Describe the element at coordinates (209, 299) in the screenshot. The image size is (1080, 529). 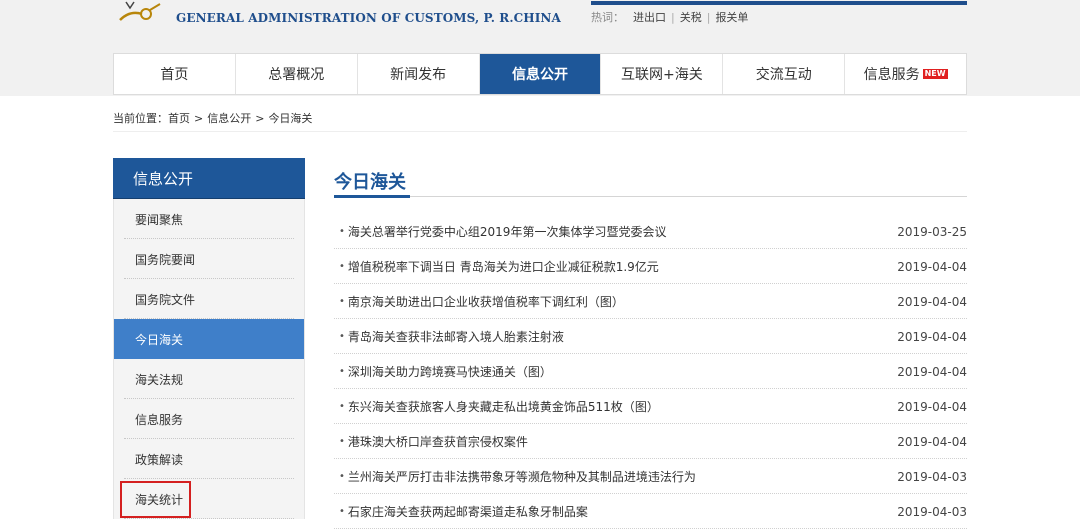
I see `sidebar-item-state-council-docs: 国务院文件` at that location.